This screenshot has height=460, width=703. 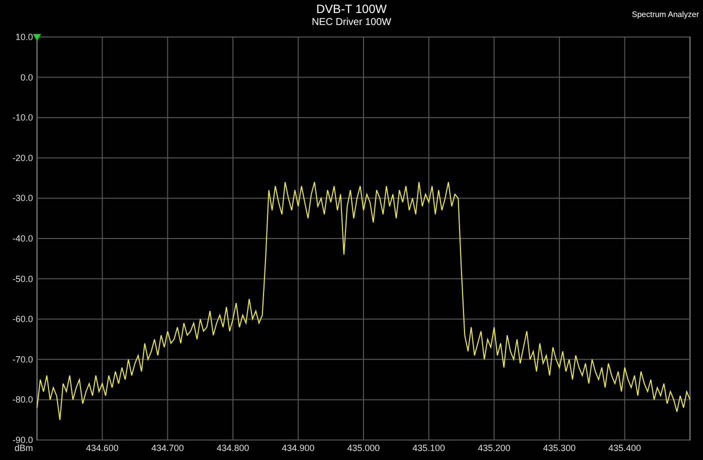 I want to click on axis-label: 435.000, so click(x=363, y=448).